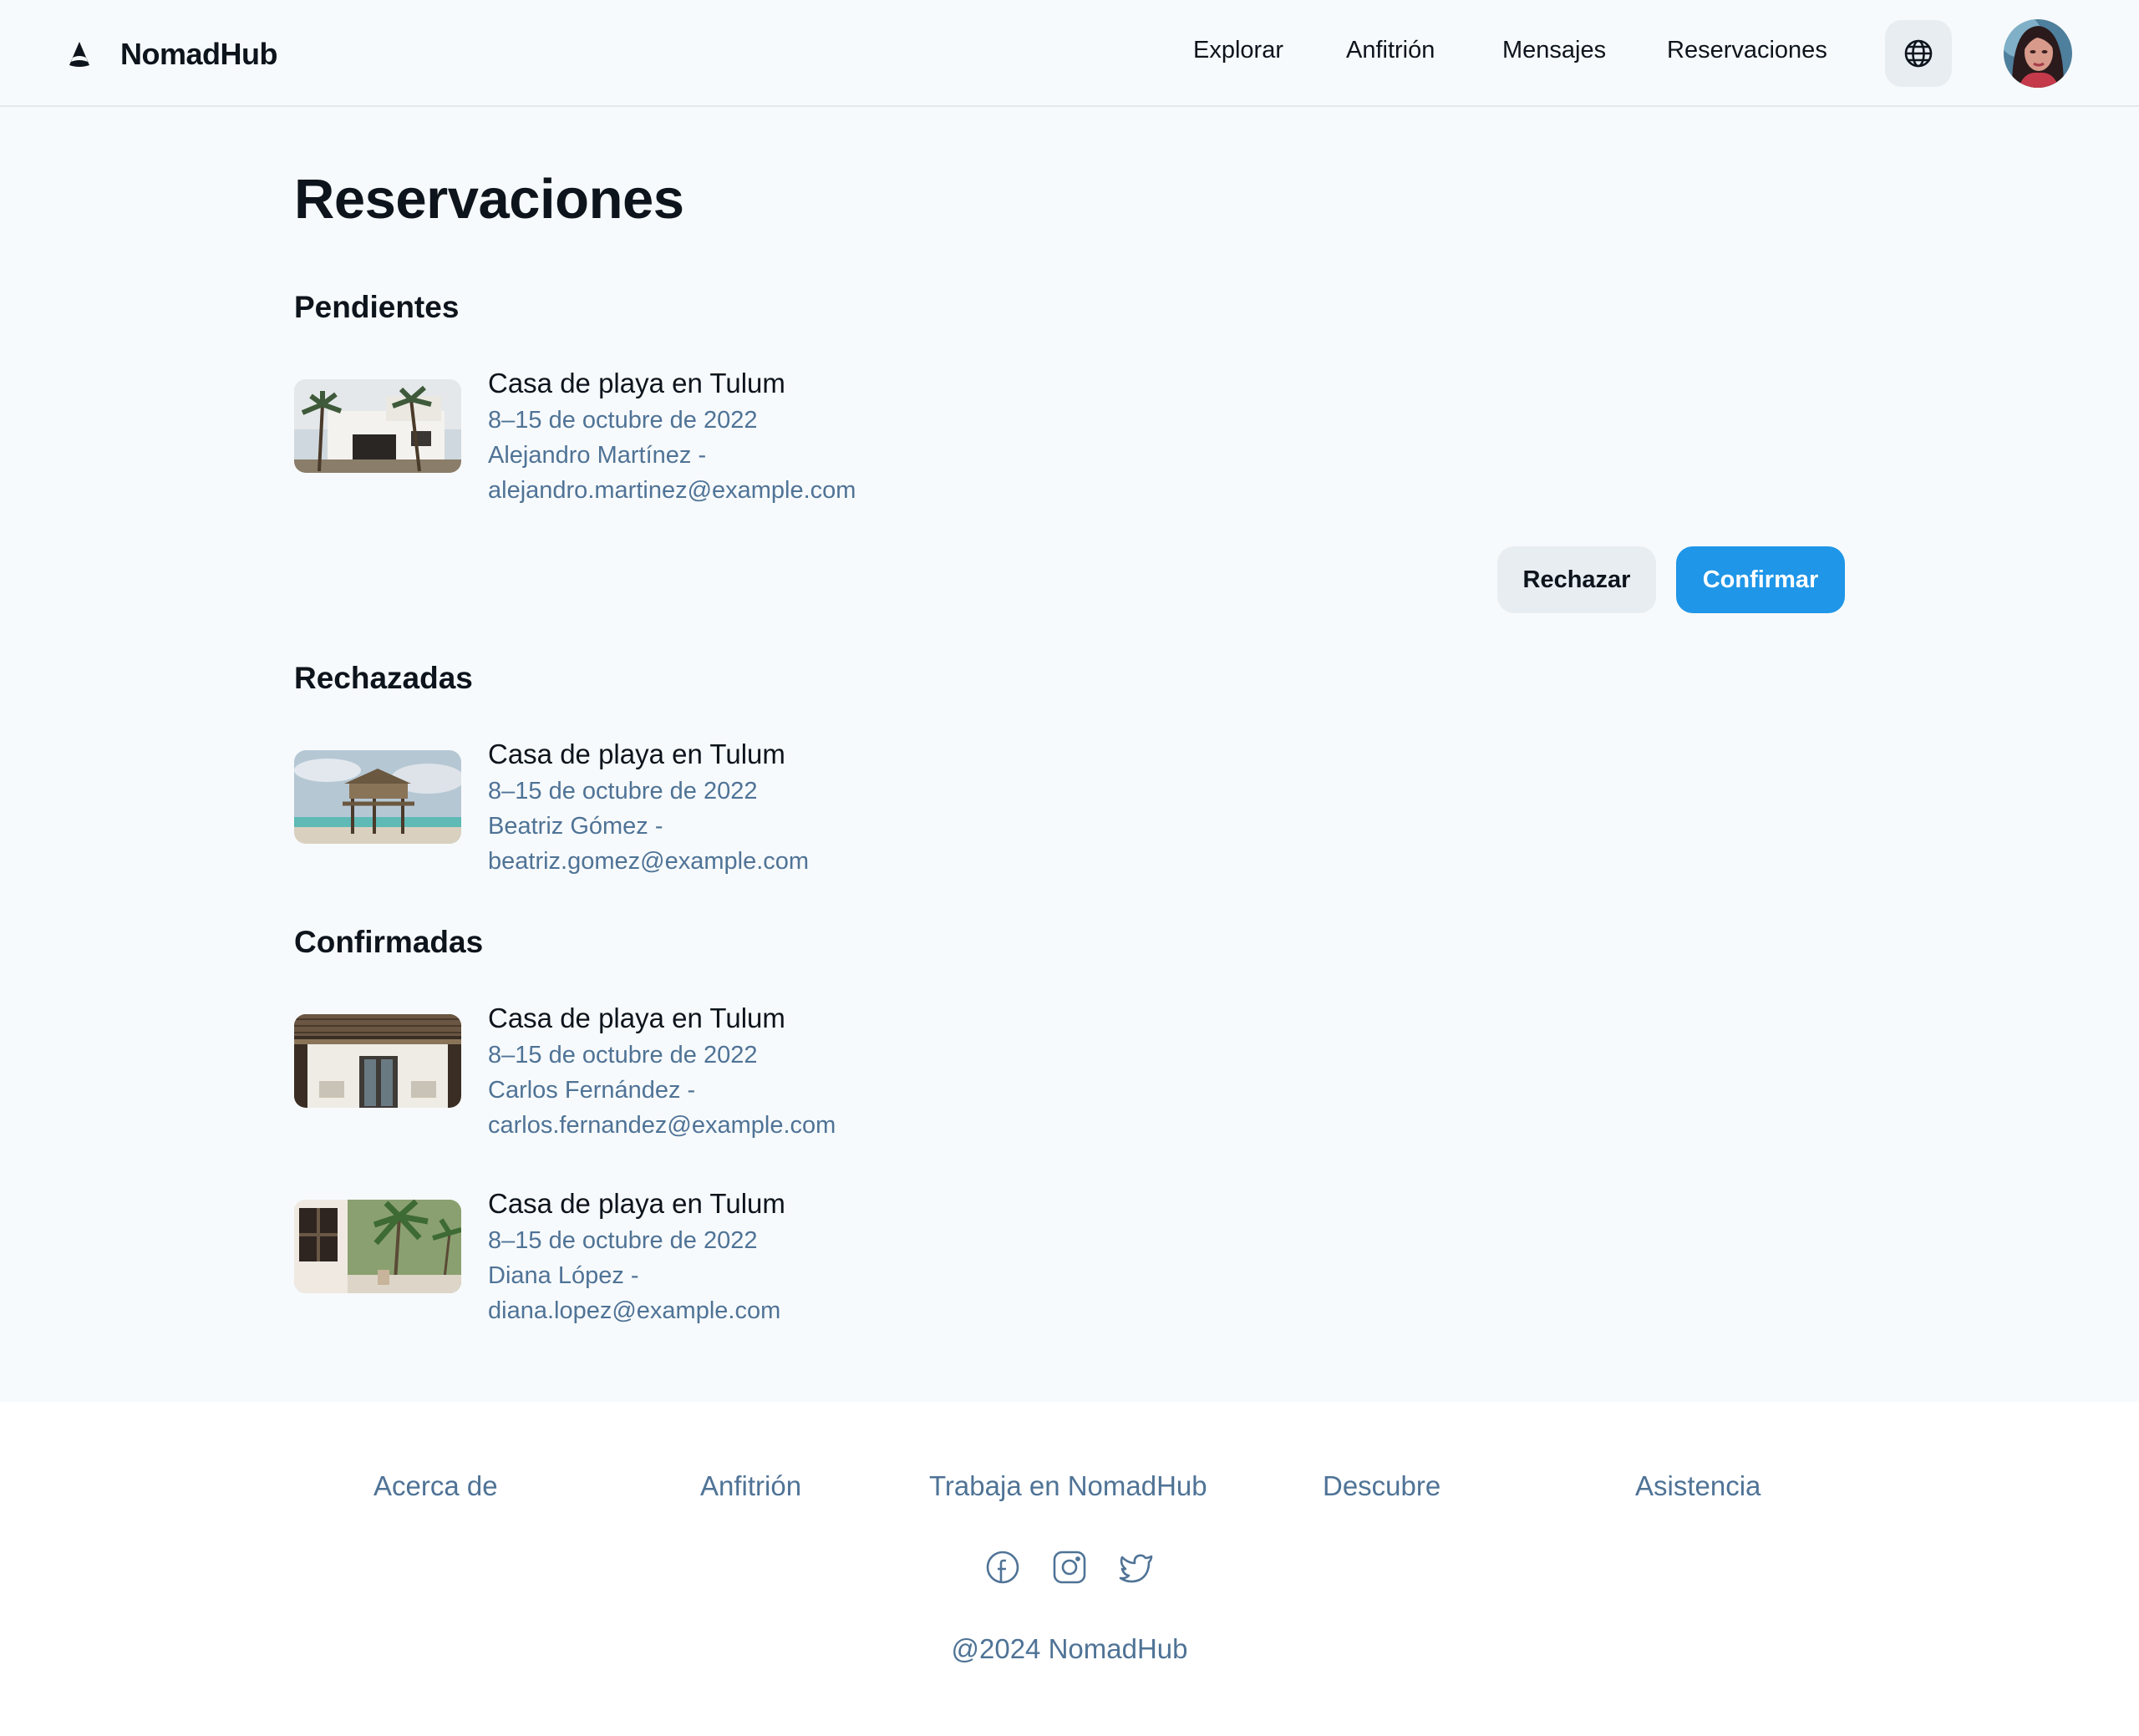 Image resolution: width=2139 pixels, height=1736 pixels. Describe the element at coordinates (1136, 1567) in the screenshot. I see `twitter-icon` at that location.